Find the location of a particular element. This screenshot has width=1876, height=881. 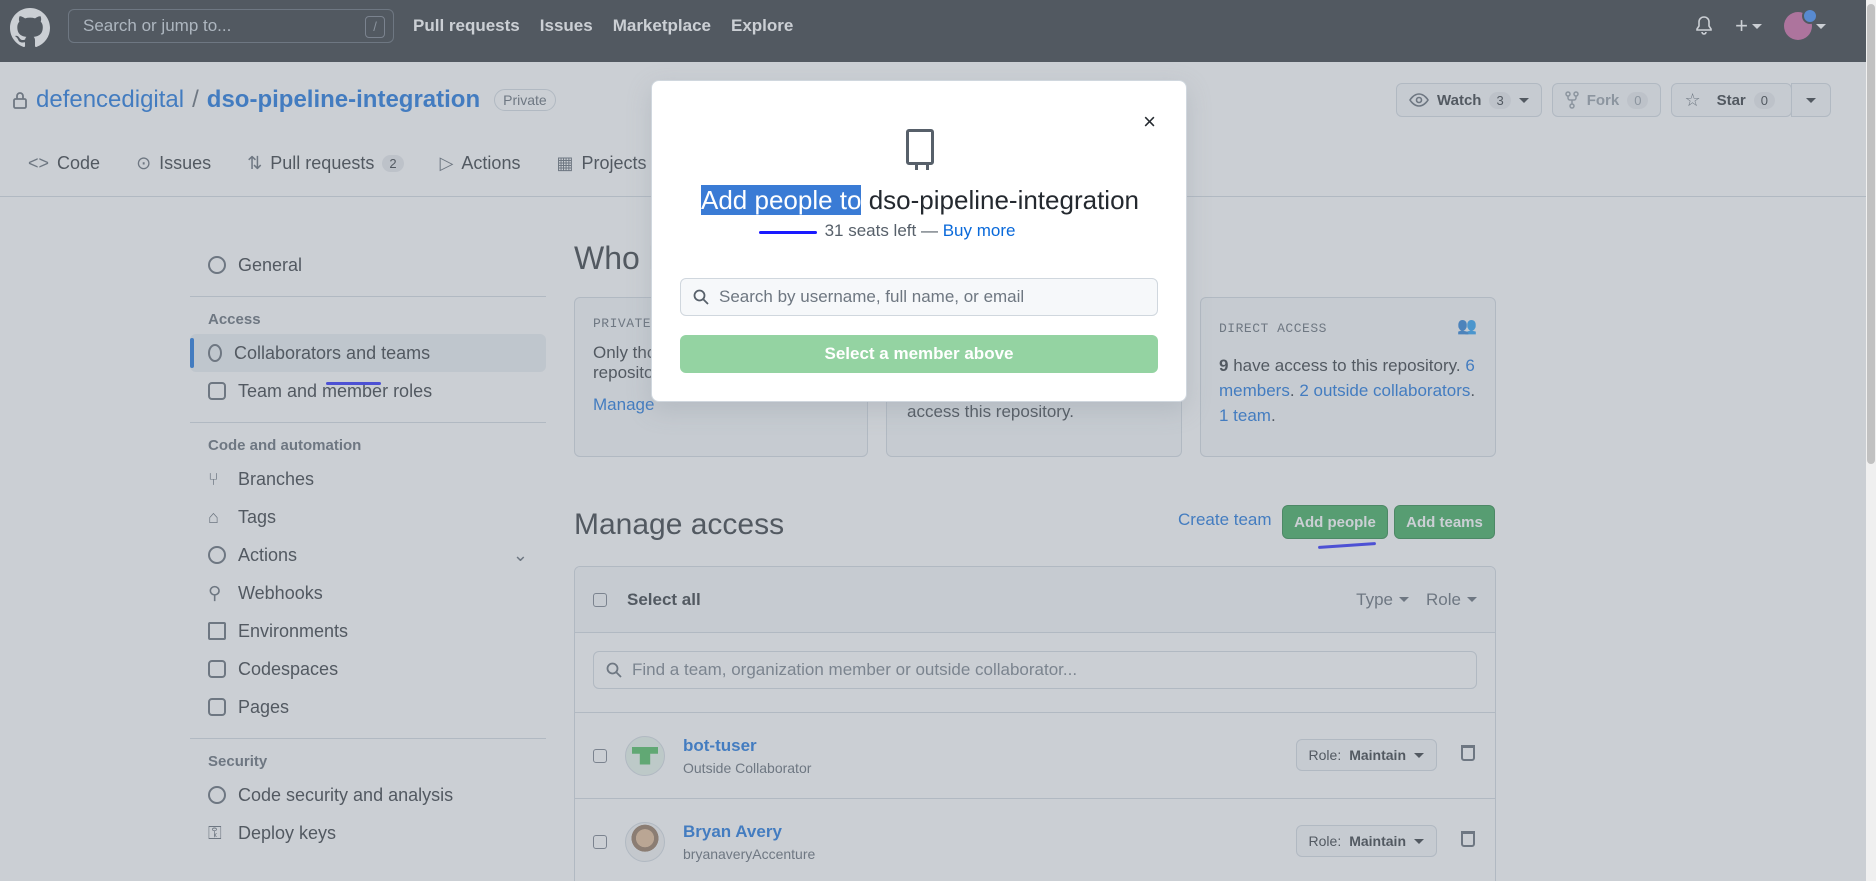

seats-info: 31 seats left — Buy more is located at coordinates (920, 231).